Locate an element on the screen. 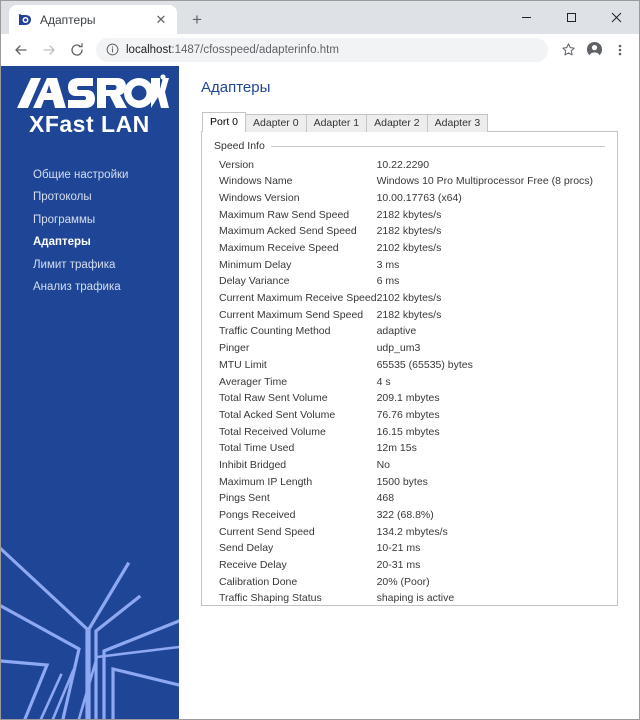  table-row: Send Delay 10-21 ms is located at coordinates (409, 548).